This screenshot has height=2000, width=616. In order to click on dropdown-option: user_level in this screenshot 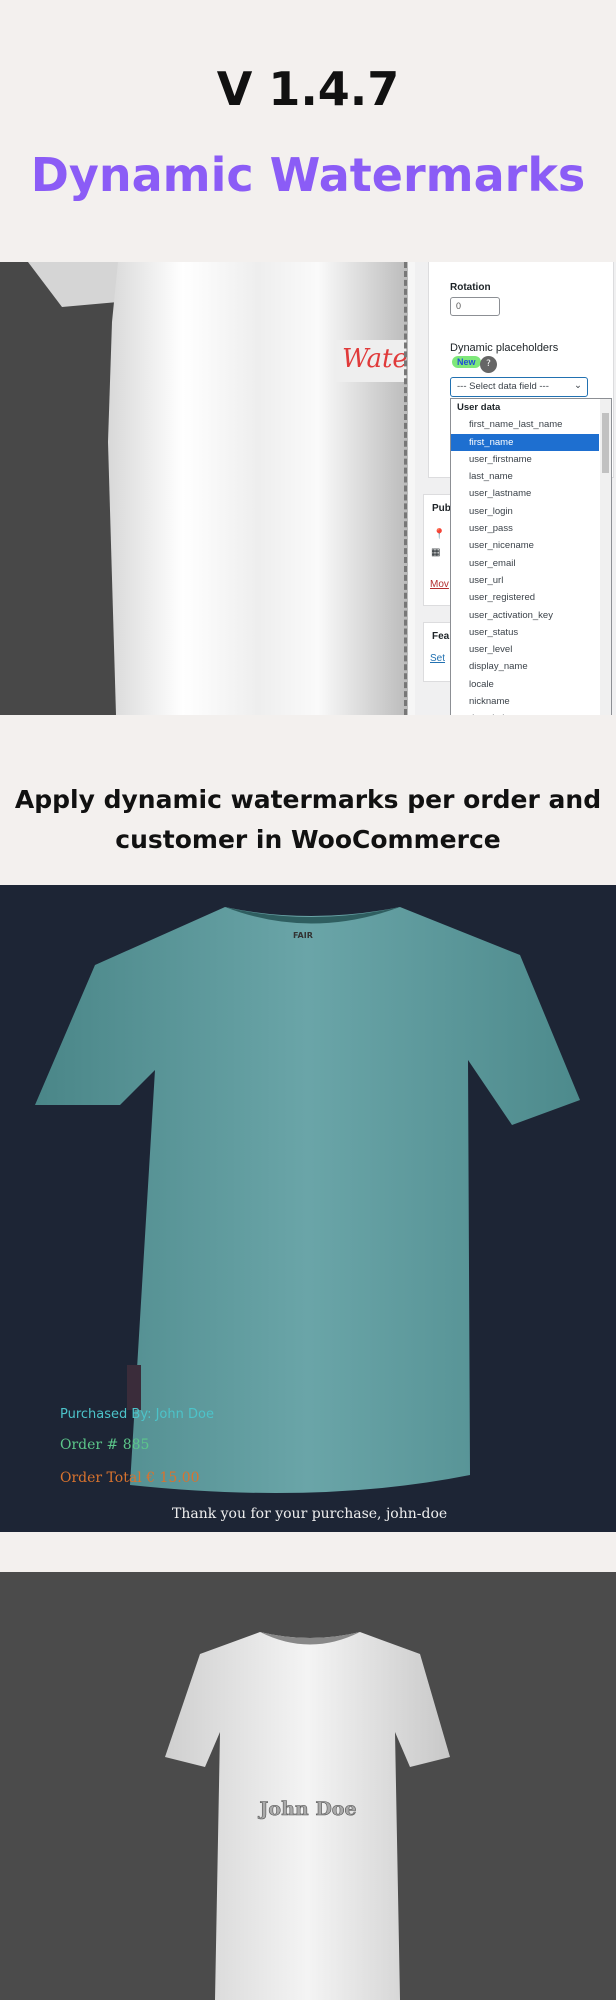, I will do `click(531, 649)`.